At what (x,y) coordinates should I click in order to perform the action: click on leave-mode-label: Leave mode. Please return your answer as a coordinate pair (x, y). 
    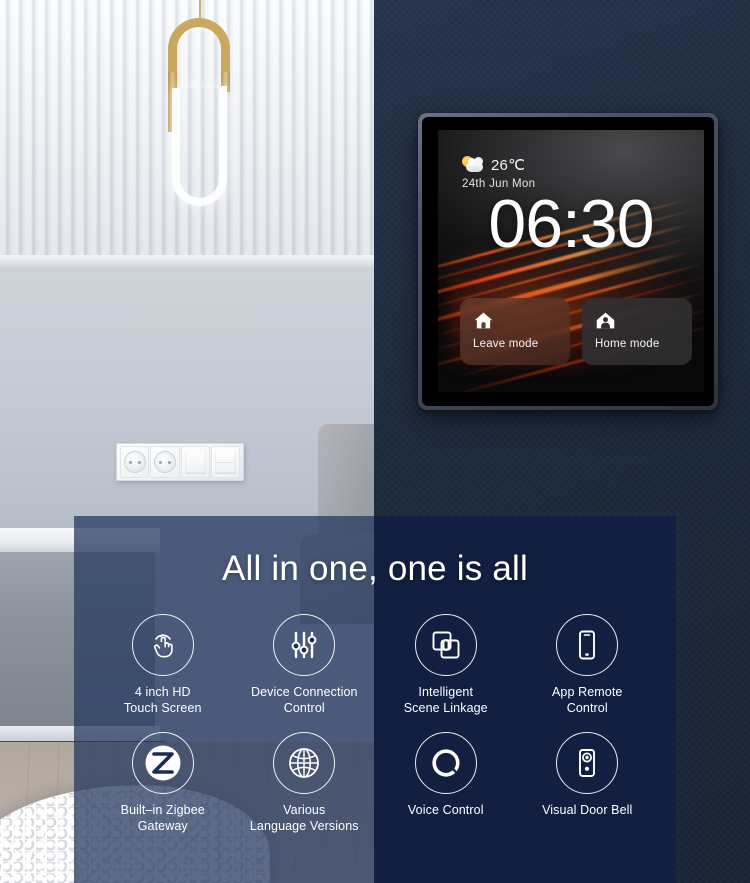
    Looking at the image, I should click on (506, 344).